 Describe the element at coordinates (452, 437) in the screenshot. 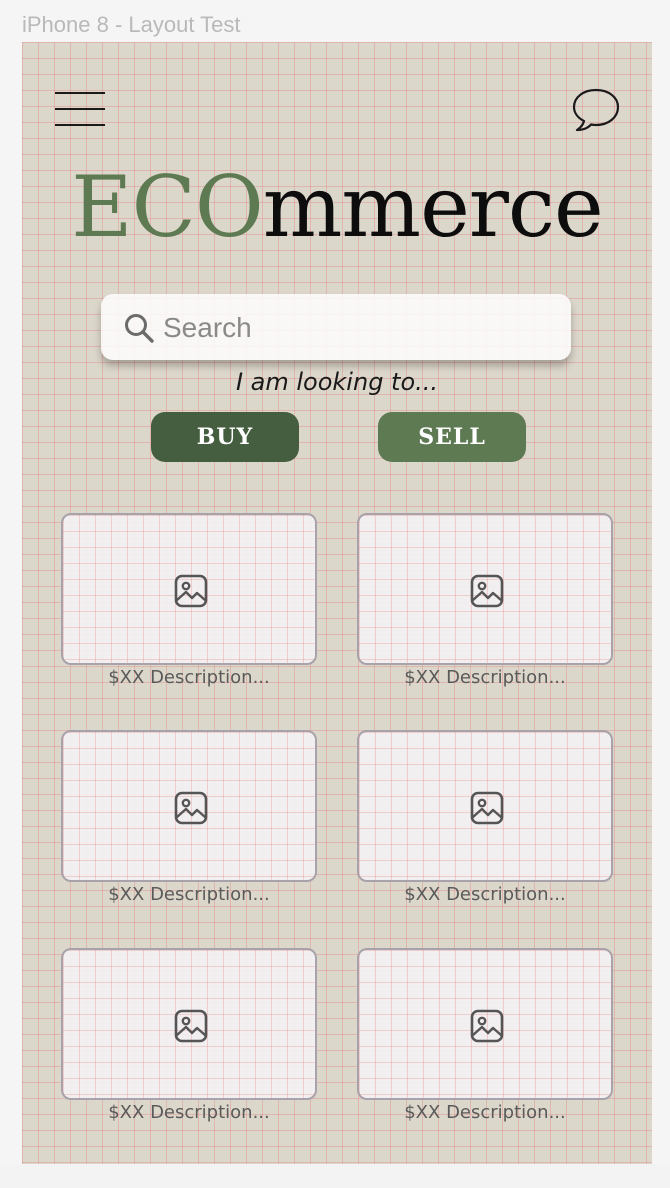

I see `sell-button: SELL` at that location.